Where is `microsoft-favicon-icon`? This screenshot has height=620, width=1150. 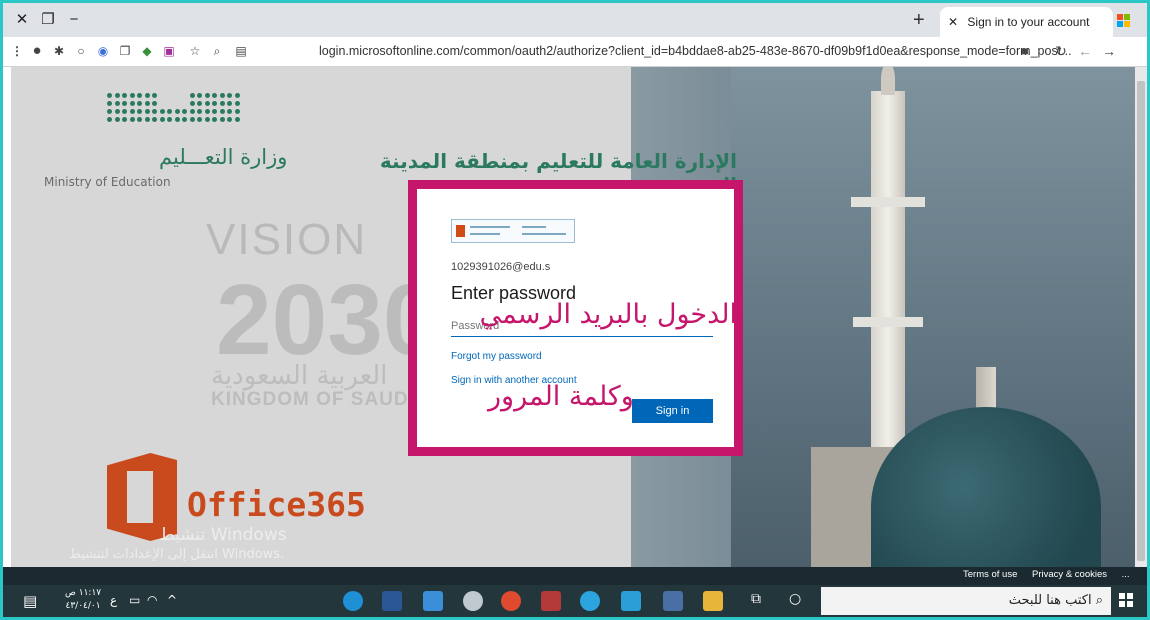
microsoft-favicon-icon is located at coordinates (1123, 20).